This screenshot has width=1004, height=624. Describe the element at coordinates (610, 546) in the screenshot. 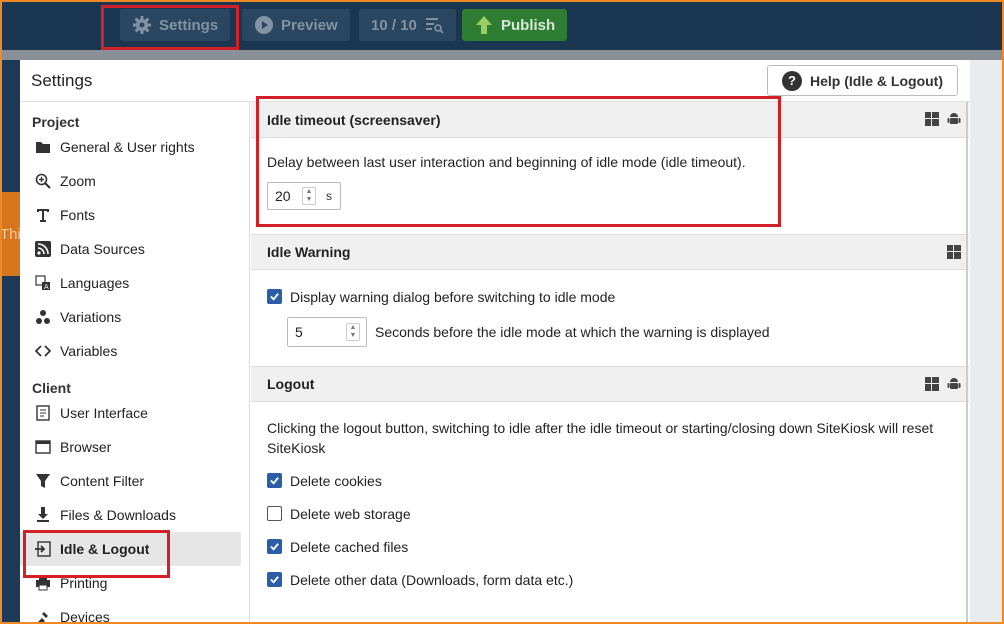

I see `logout-option-row: Delete cached files` at that location.